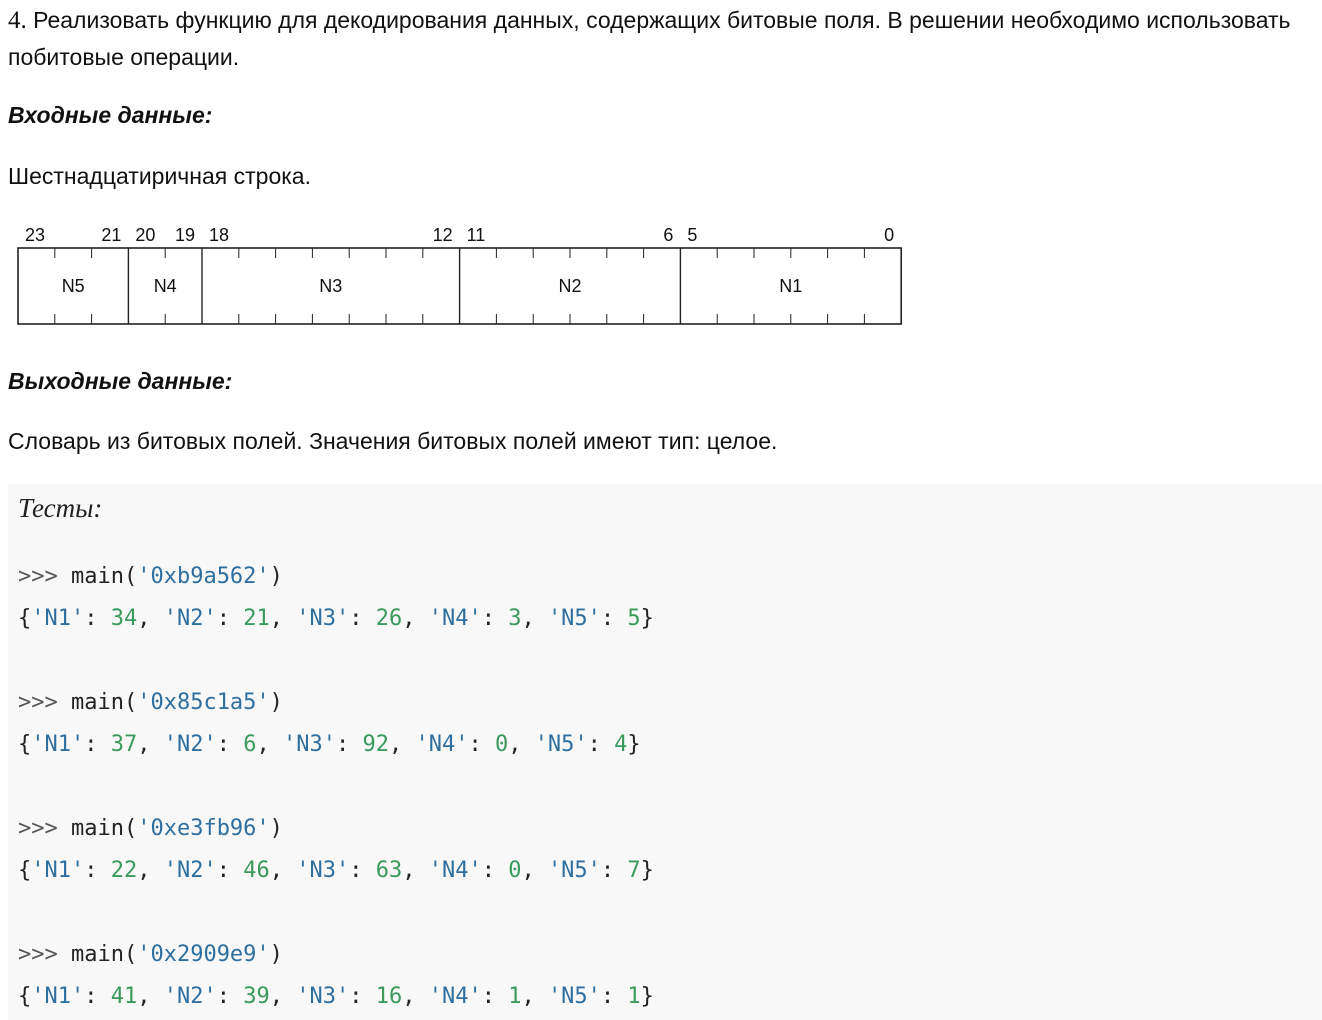 Image resolution: width=1322 pixels, height=1020 pixels. I want to click on task-number: 4., so click(17, 20).